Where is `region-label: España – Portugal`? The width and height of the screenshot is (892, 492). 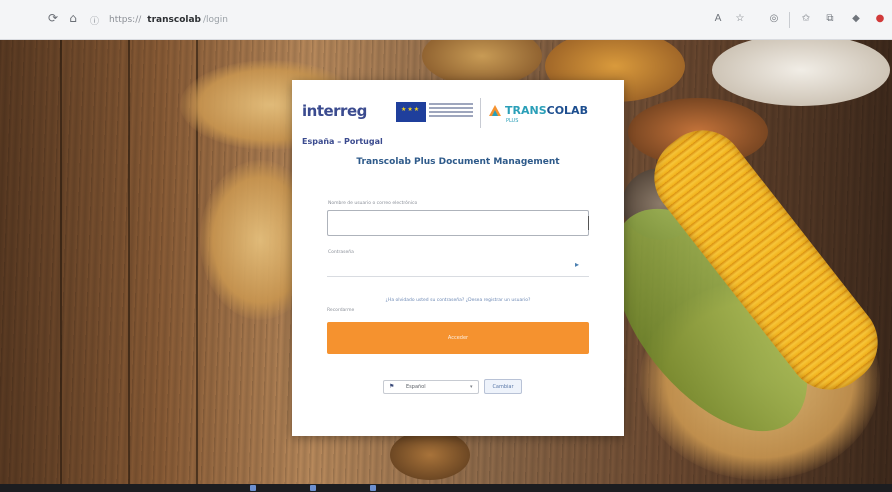
region-label: España – Portugal is located at coordinates (342, 141).